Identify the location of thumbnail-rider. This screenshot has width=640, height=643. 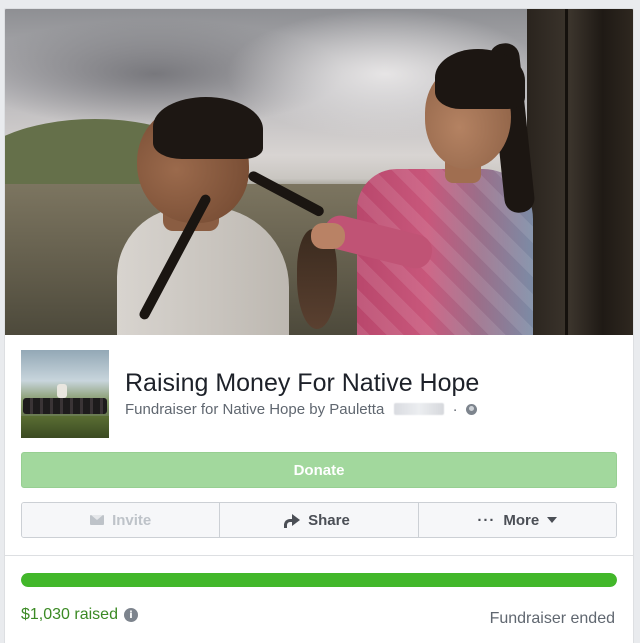
(62, 391).